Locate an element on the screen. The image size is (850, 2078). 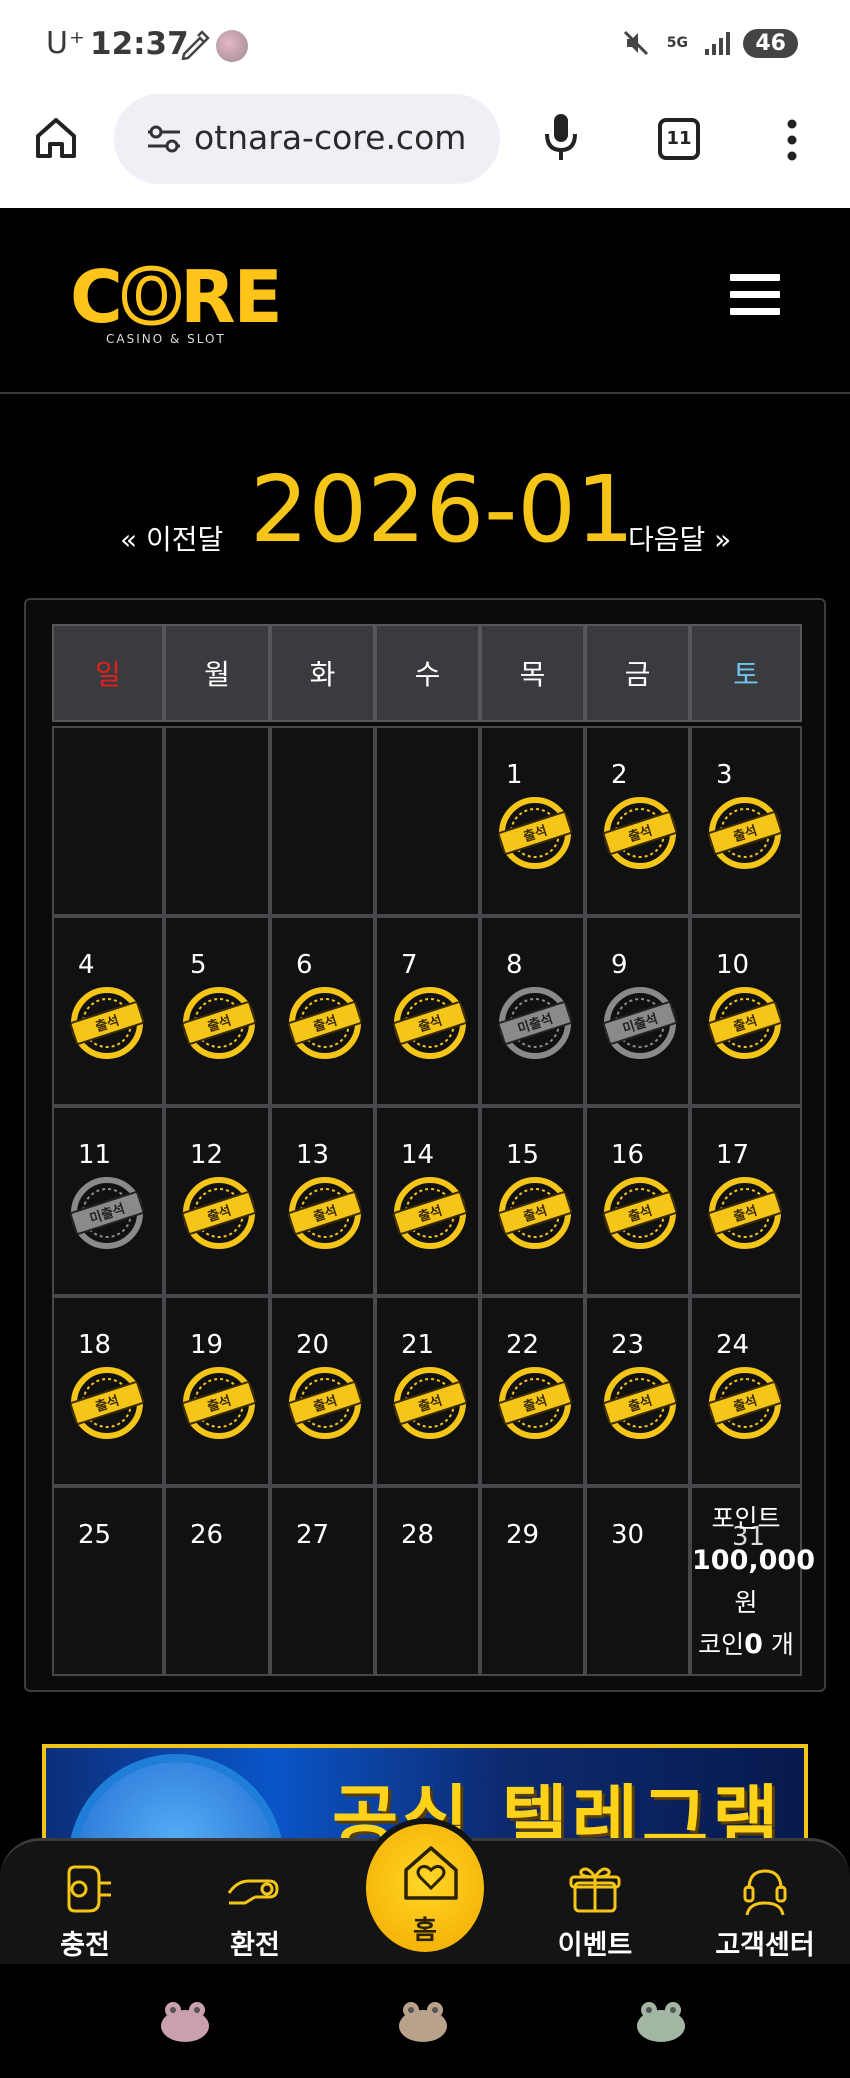
day-number: 5 is located at coordinates (198, 965).